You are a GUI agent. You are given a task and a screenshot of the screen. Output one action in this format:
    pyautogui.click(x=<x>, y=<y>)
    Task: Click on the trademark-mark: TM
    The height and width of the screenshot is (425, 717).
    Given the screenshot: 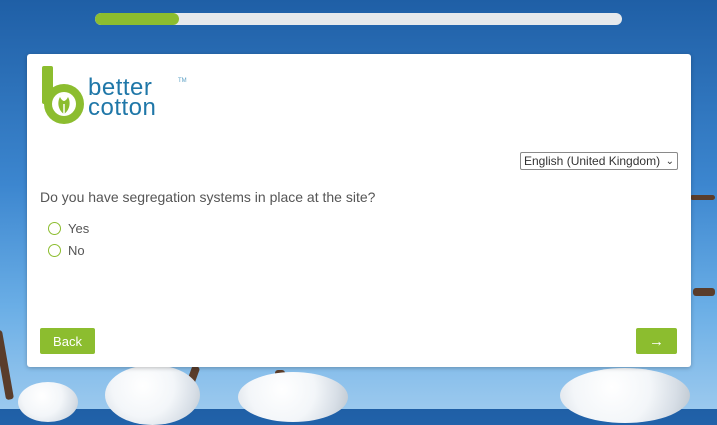 What is the action you would take?
    pyautogui.click(x=182, y=81)
    